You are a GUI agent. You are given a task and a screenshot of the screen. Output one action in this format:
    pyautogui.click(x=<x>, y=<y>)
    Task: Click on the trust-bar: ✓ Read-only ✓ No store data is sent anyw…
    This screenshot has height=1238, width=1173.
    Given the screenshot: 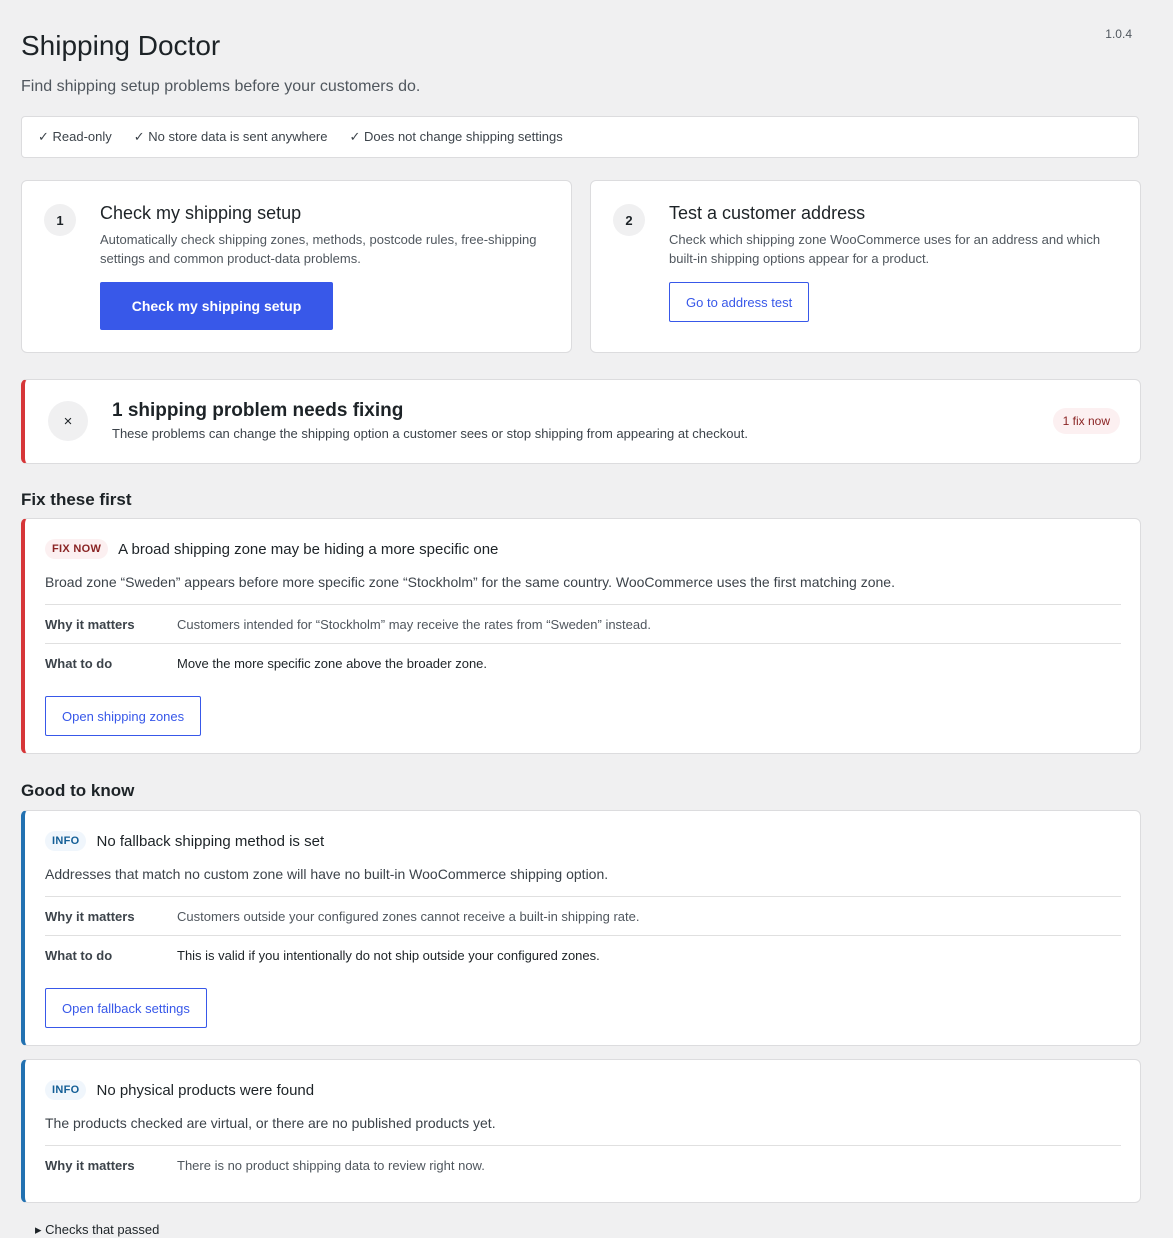 What is the action you would take?
    pyautogui.click(x=580, y=137)
    